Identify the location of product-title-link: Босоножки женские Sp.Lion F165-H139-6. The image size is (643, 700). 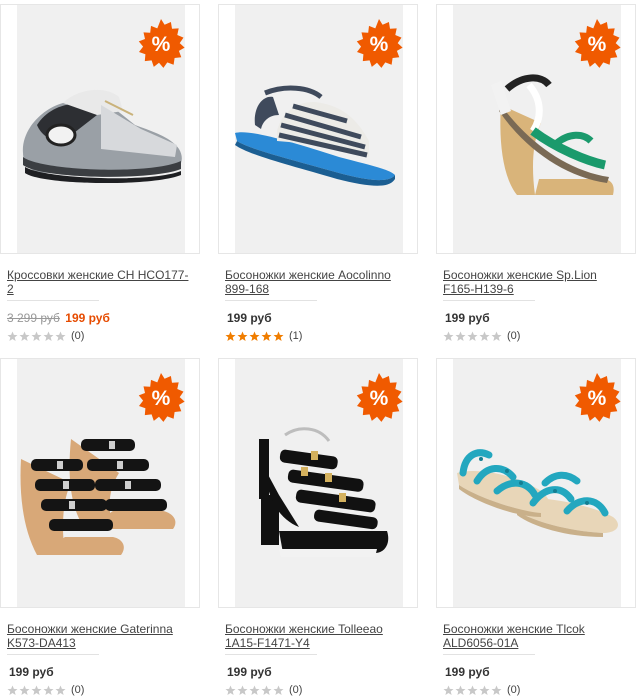
(535, 282).